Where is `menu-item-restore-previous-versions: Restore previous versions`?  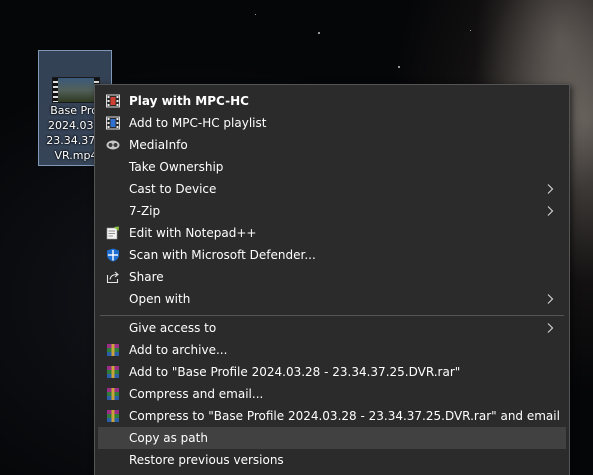
menu-item-restore-previous-versions: Restore previous versions is located at coordinates (332, 460).